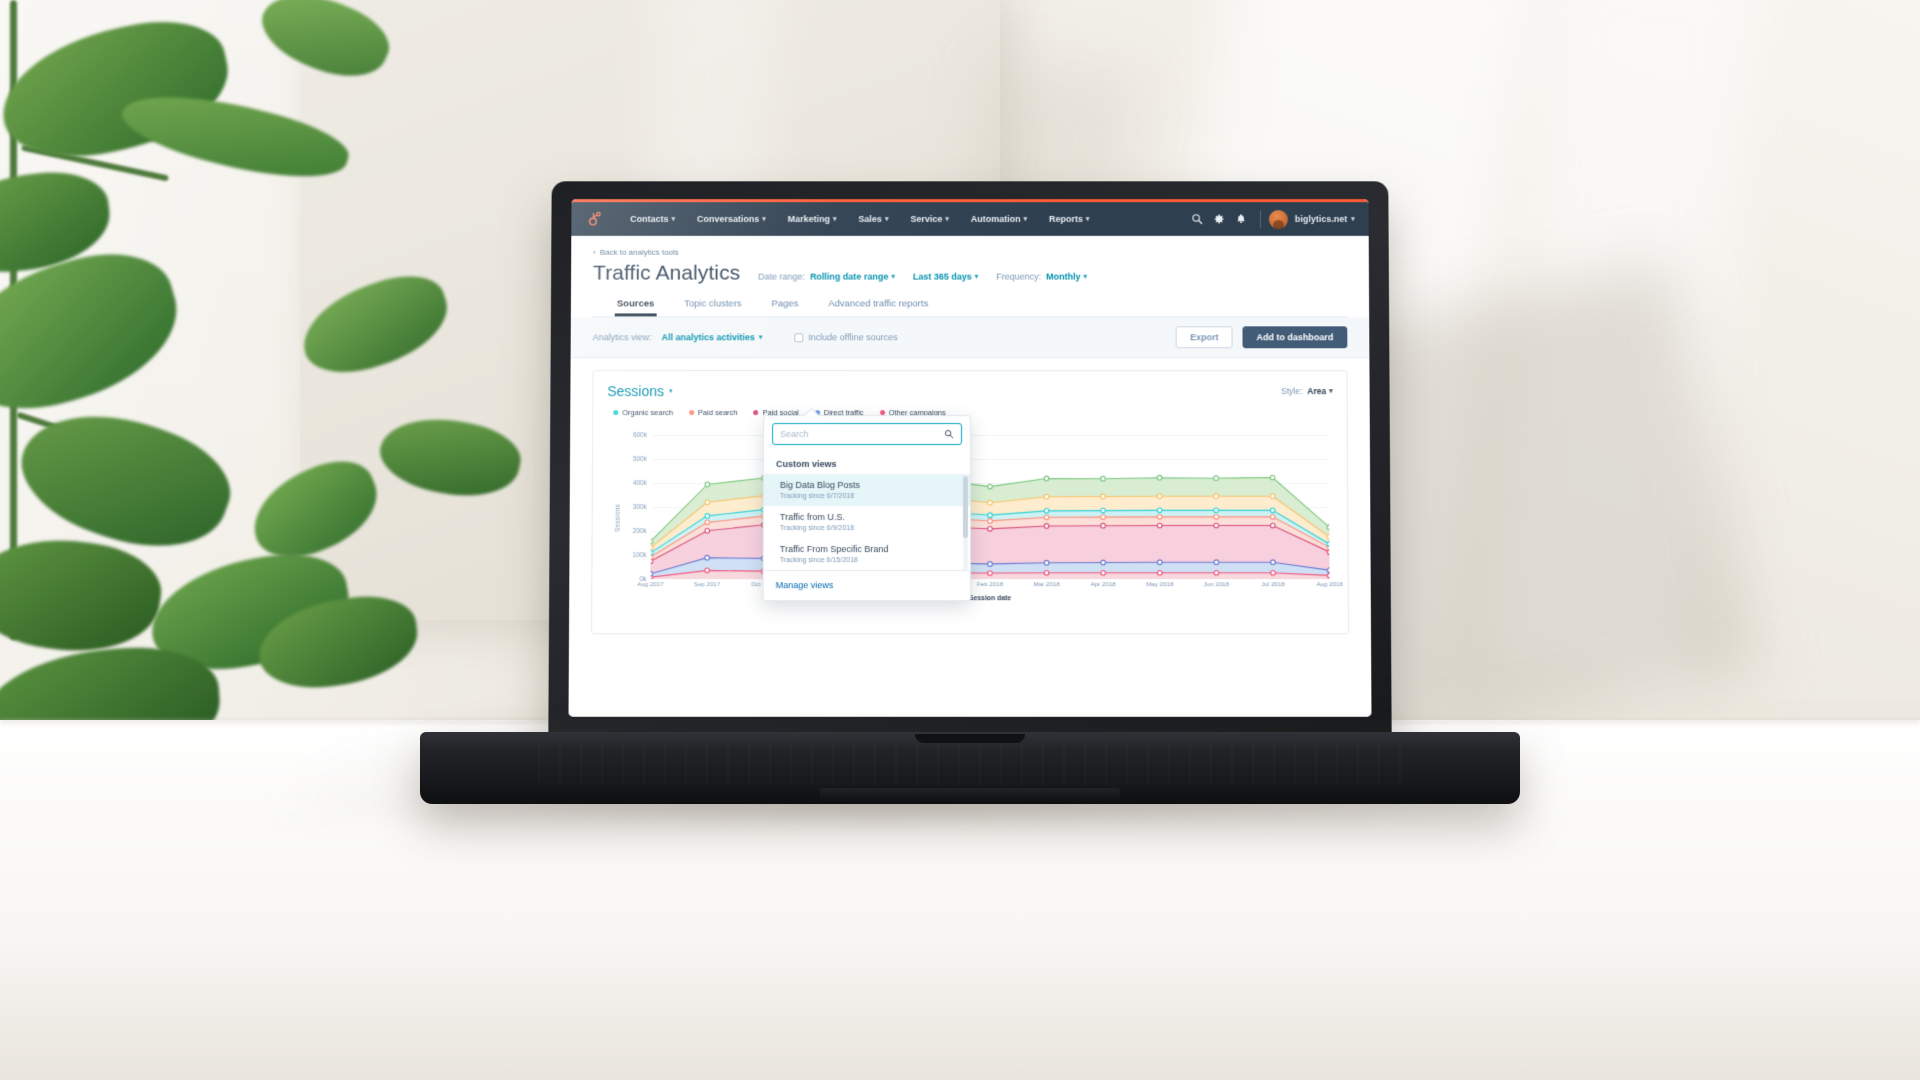 The height and width of the screenshot is (1080, 1920). Describe the element at coordinates (639, 507) in the screenshot. I see `y-axis-tick-label: 300k` at that location.